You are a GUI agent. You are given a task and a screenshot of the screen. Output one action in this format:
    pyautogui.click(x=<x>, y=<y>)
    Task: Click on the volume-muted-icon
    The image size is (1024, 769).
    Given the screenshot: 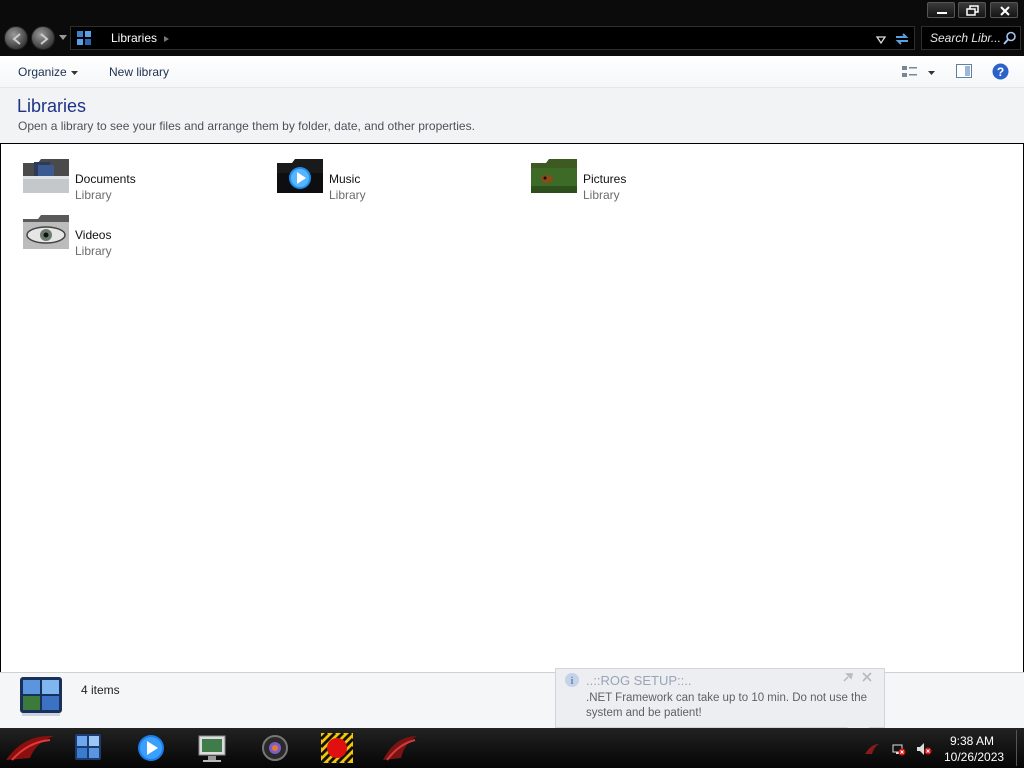 What is the action you would take?
    pyautogui.click(x=924, y=749)
    